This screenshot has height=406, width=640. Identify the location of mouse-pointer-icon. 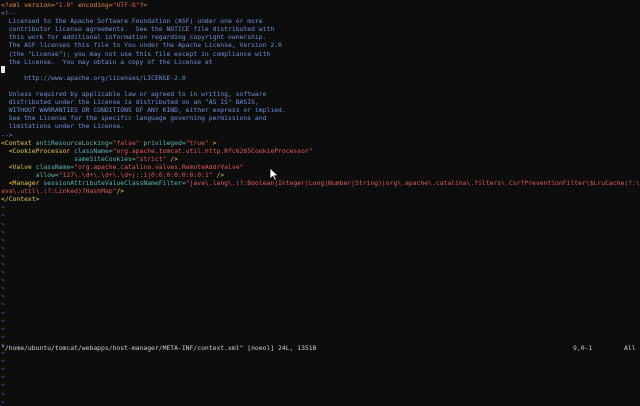
(274, 174).